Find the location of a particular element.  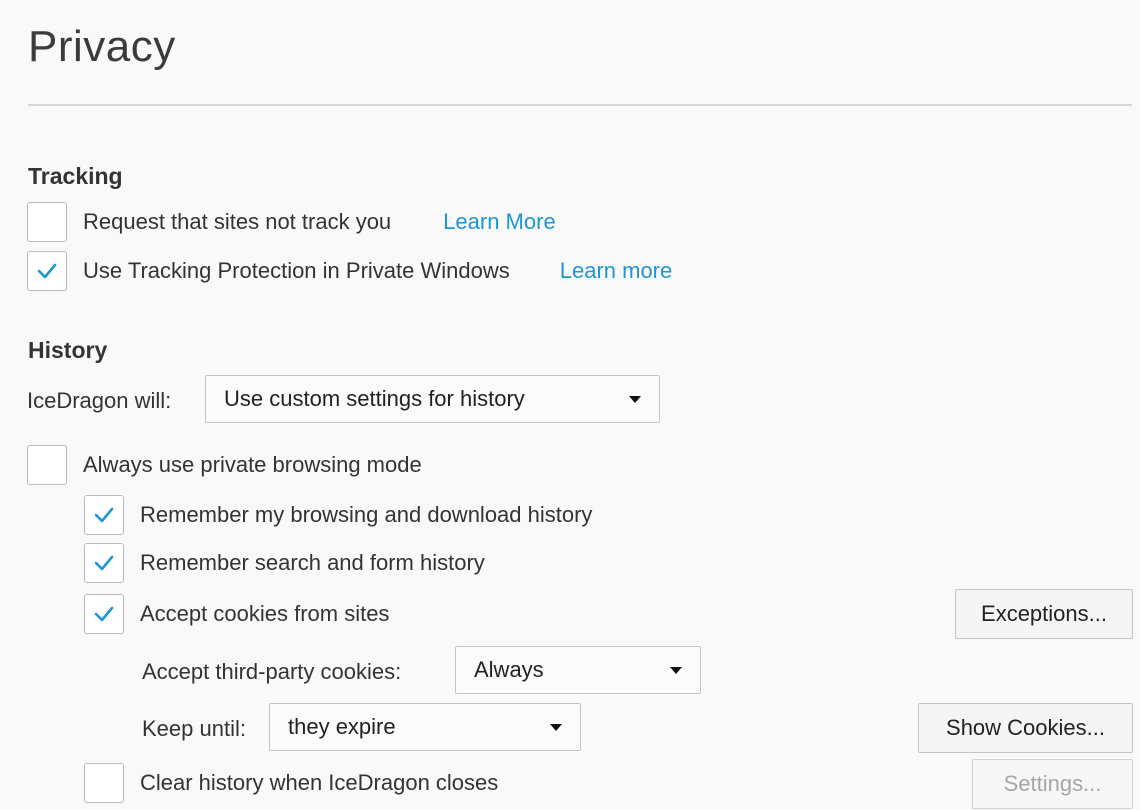

third-party-cookies-select: Always is located at coordinates (578, 670).